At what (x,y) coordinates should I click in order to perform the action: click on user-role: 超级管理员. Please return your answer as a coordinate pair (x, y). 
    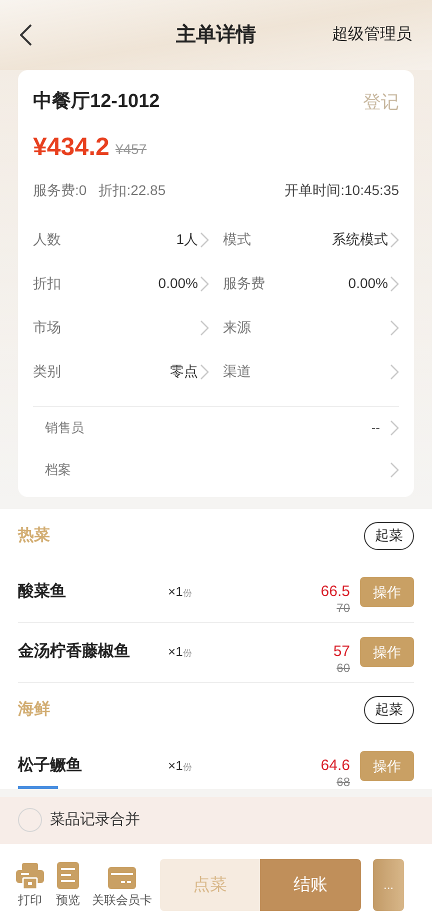
    Looking at the image, I should click on (372, 35).